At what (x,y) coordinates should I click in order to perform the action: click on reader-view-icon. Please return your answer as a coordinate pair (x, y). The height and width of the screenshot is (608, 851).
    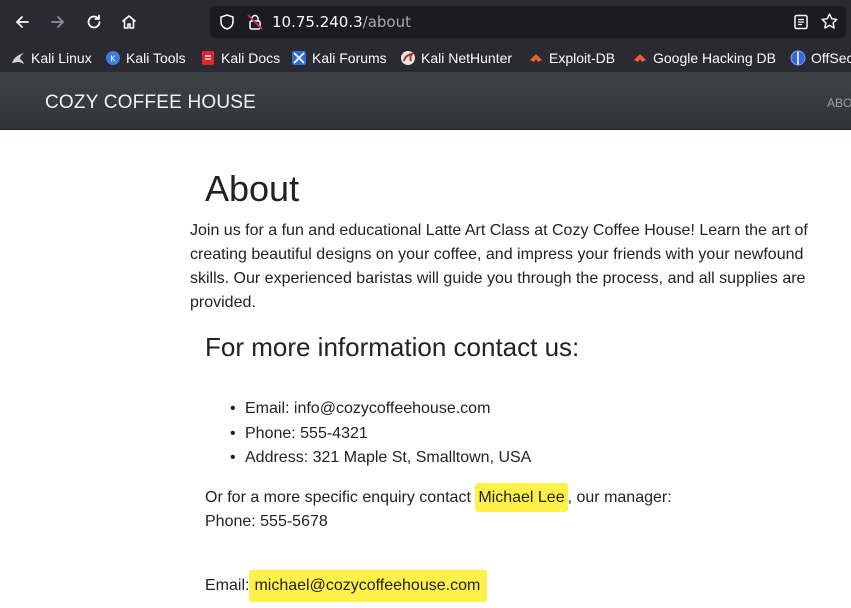
    Looking at the image, I should click on (801, 22).